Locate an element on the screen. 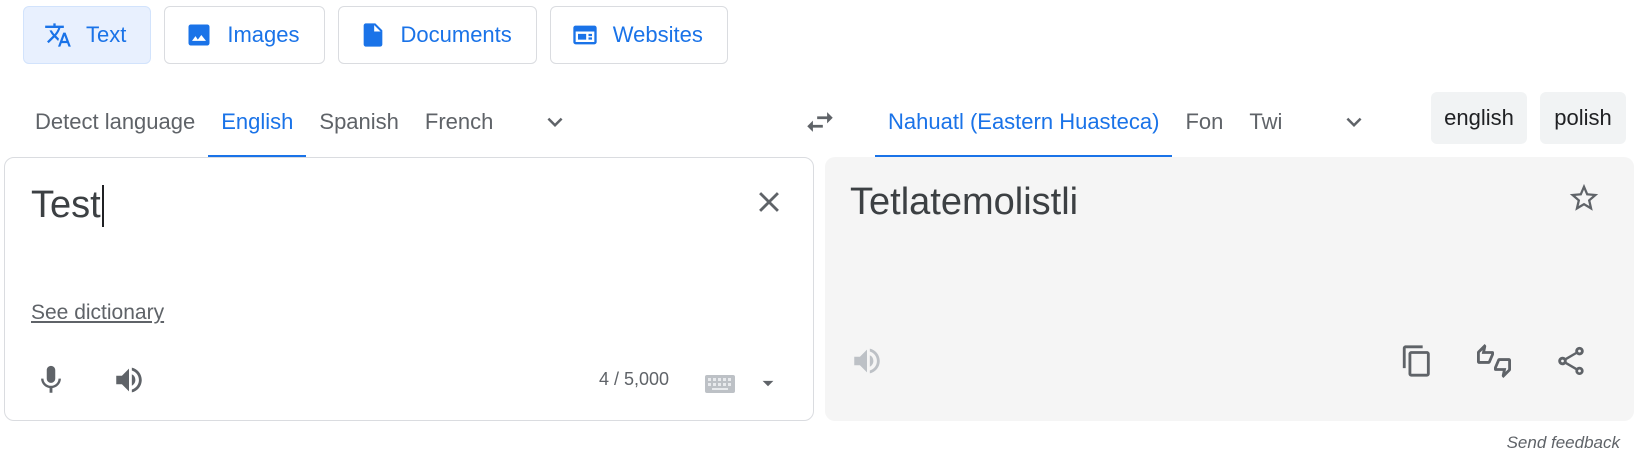  voice-input-button is located at coordinates (51, 380).